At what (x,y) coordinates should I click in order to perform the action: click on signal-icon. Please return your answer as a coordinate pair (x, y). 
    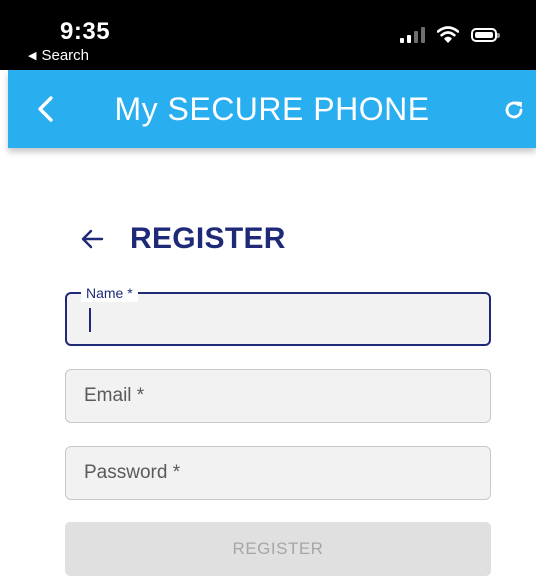
    Looking at the image, I should click on (412, 34).